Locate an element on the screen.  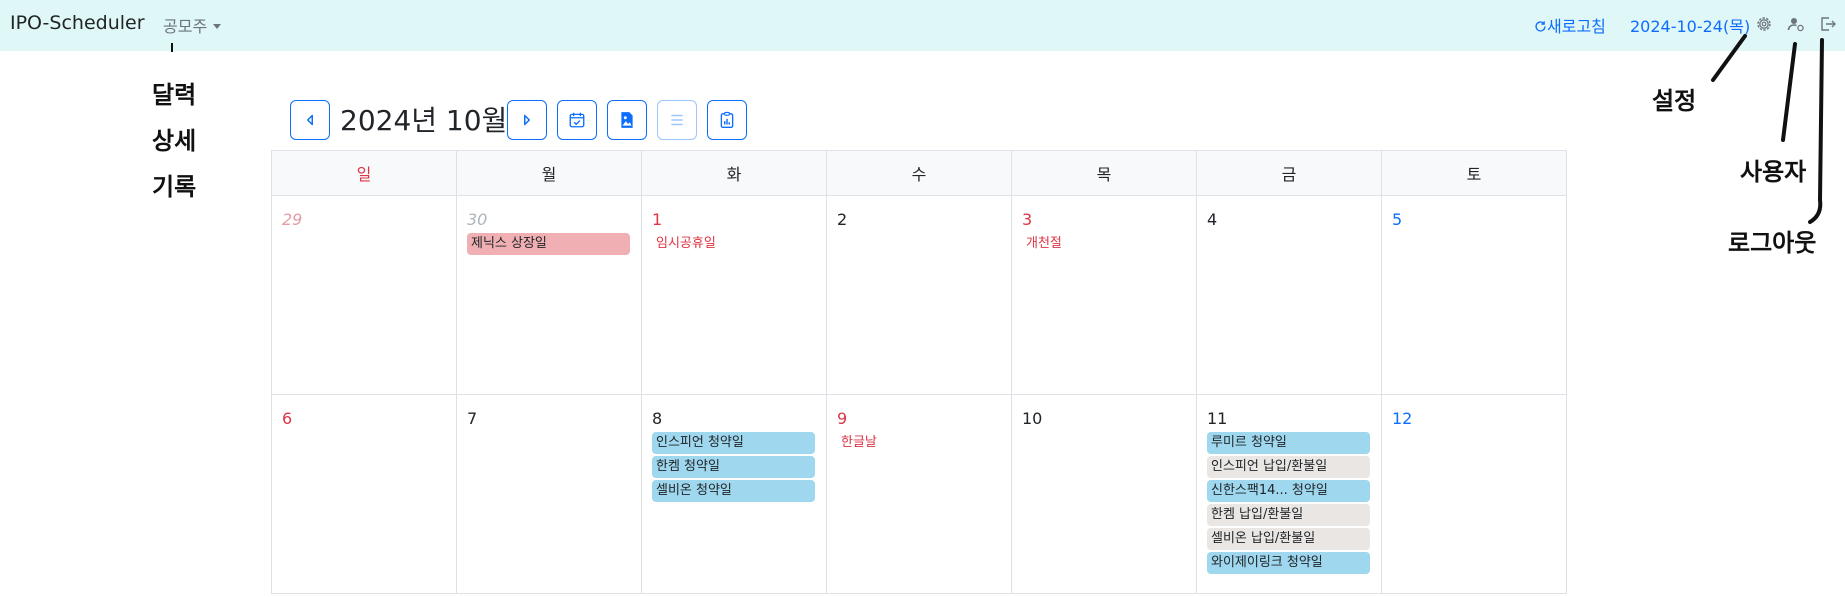
day-cell: 4 is located at coordinates (1289, 295).